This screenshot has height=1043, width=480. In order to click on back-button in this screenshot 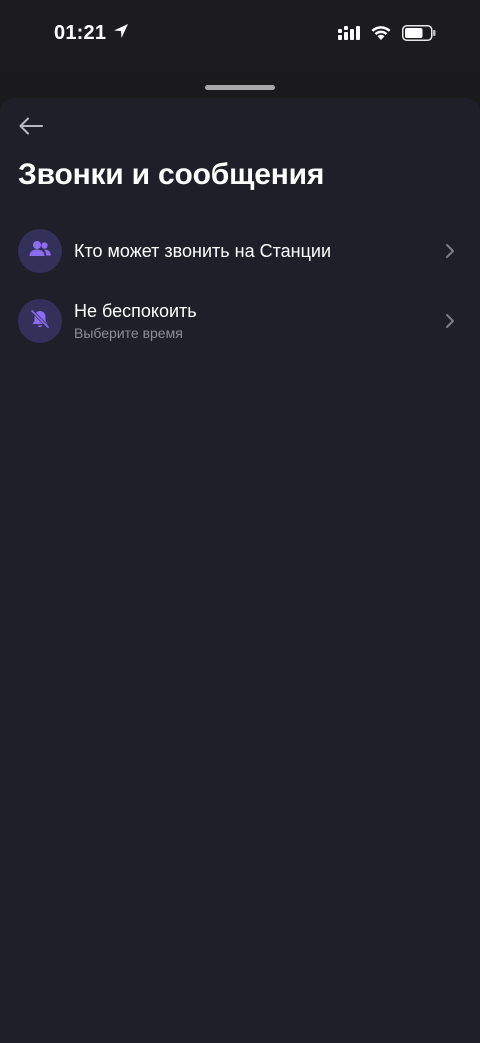, I will do `click(31, 128)`.